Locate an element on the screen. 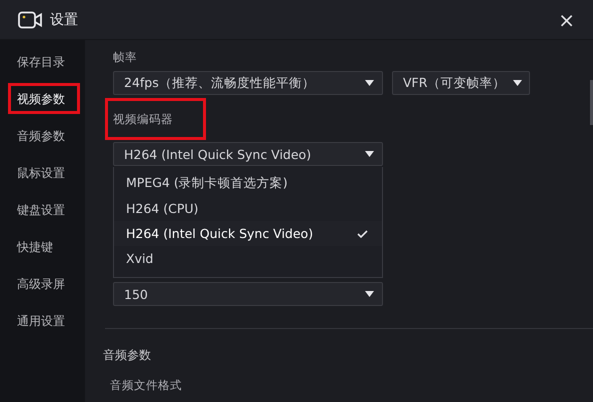 This screenshot has height=402, width=593. frame-mode-dropdown: VFR（可变帧率） is located at coordinates (461, 83).